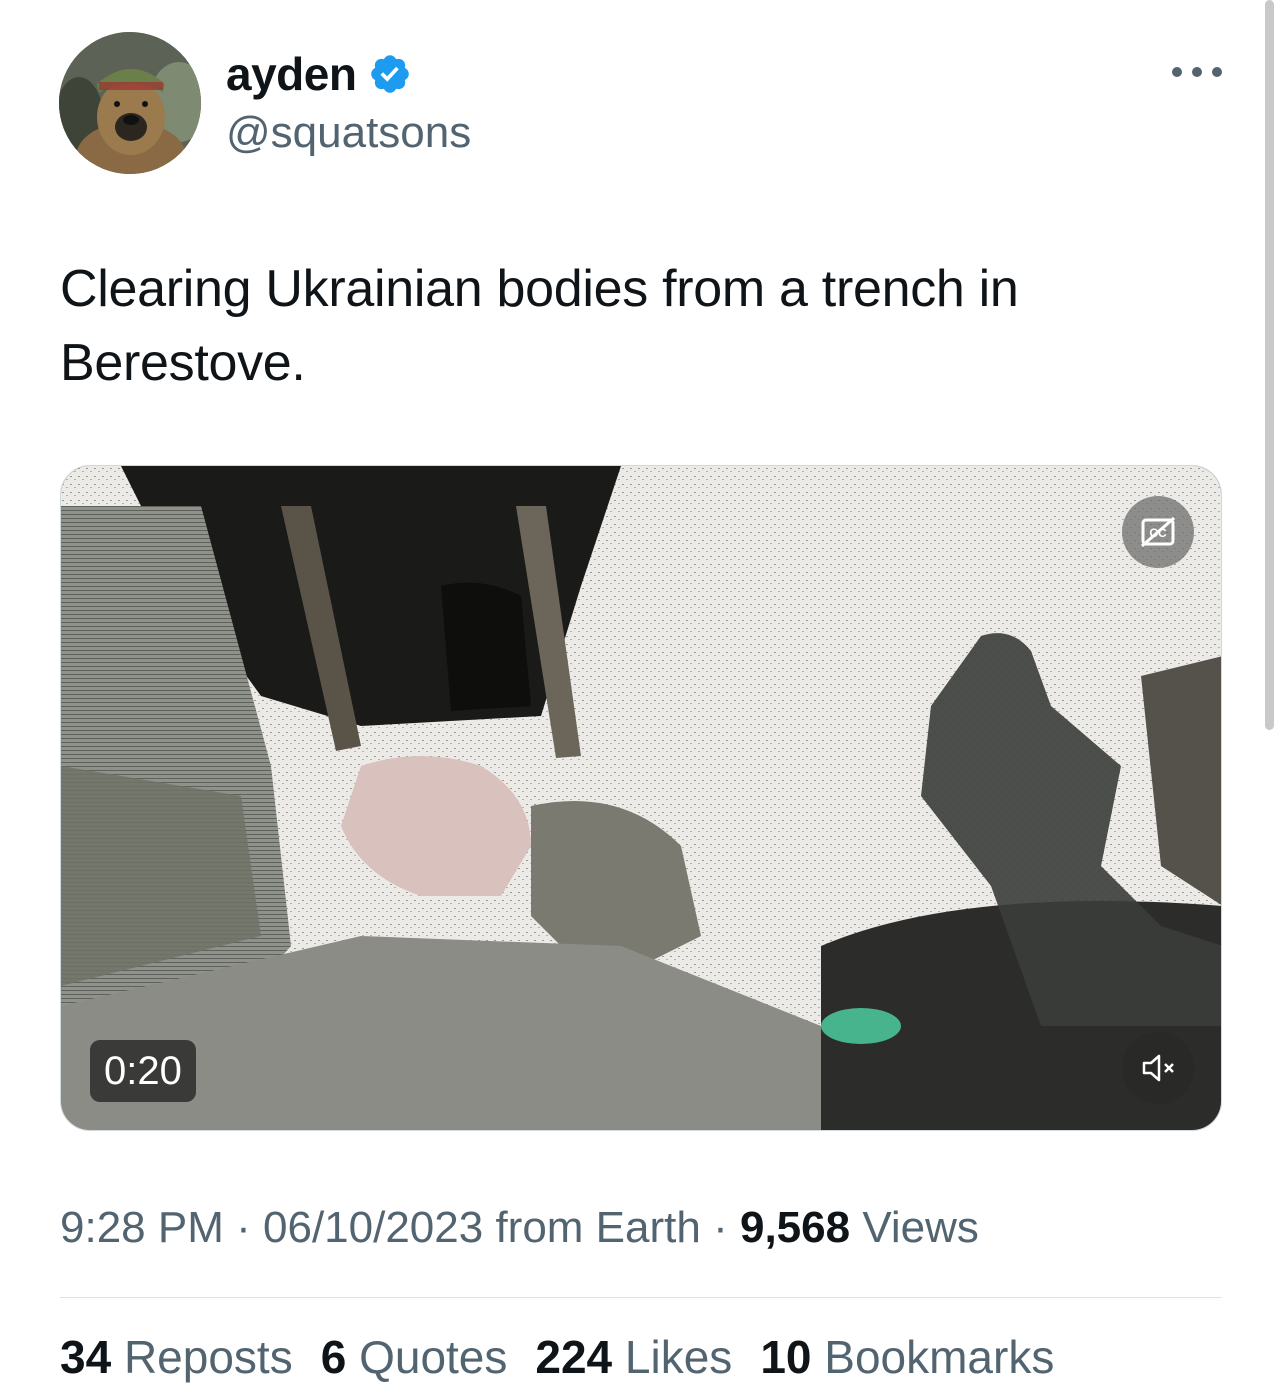 The height and width of the screenshot is (1399, 1283). I want to click on quotes-stat: 6 Quotes, so click(414, 1357).